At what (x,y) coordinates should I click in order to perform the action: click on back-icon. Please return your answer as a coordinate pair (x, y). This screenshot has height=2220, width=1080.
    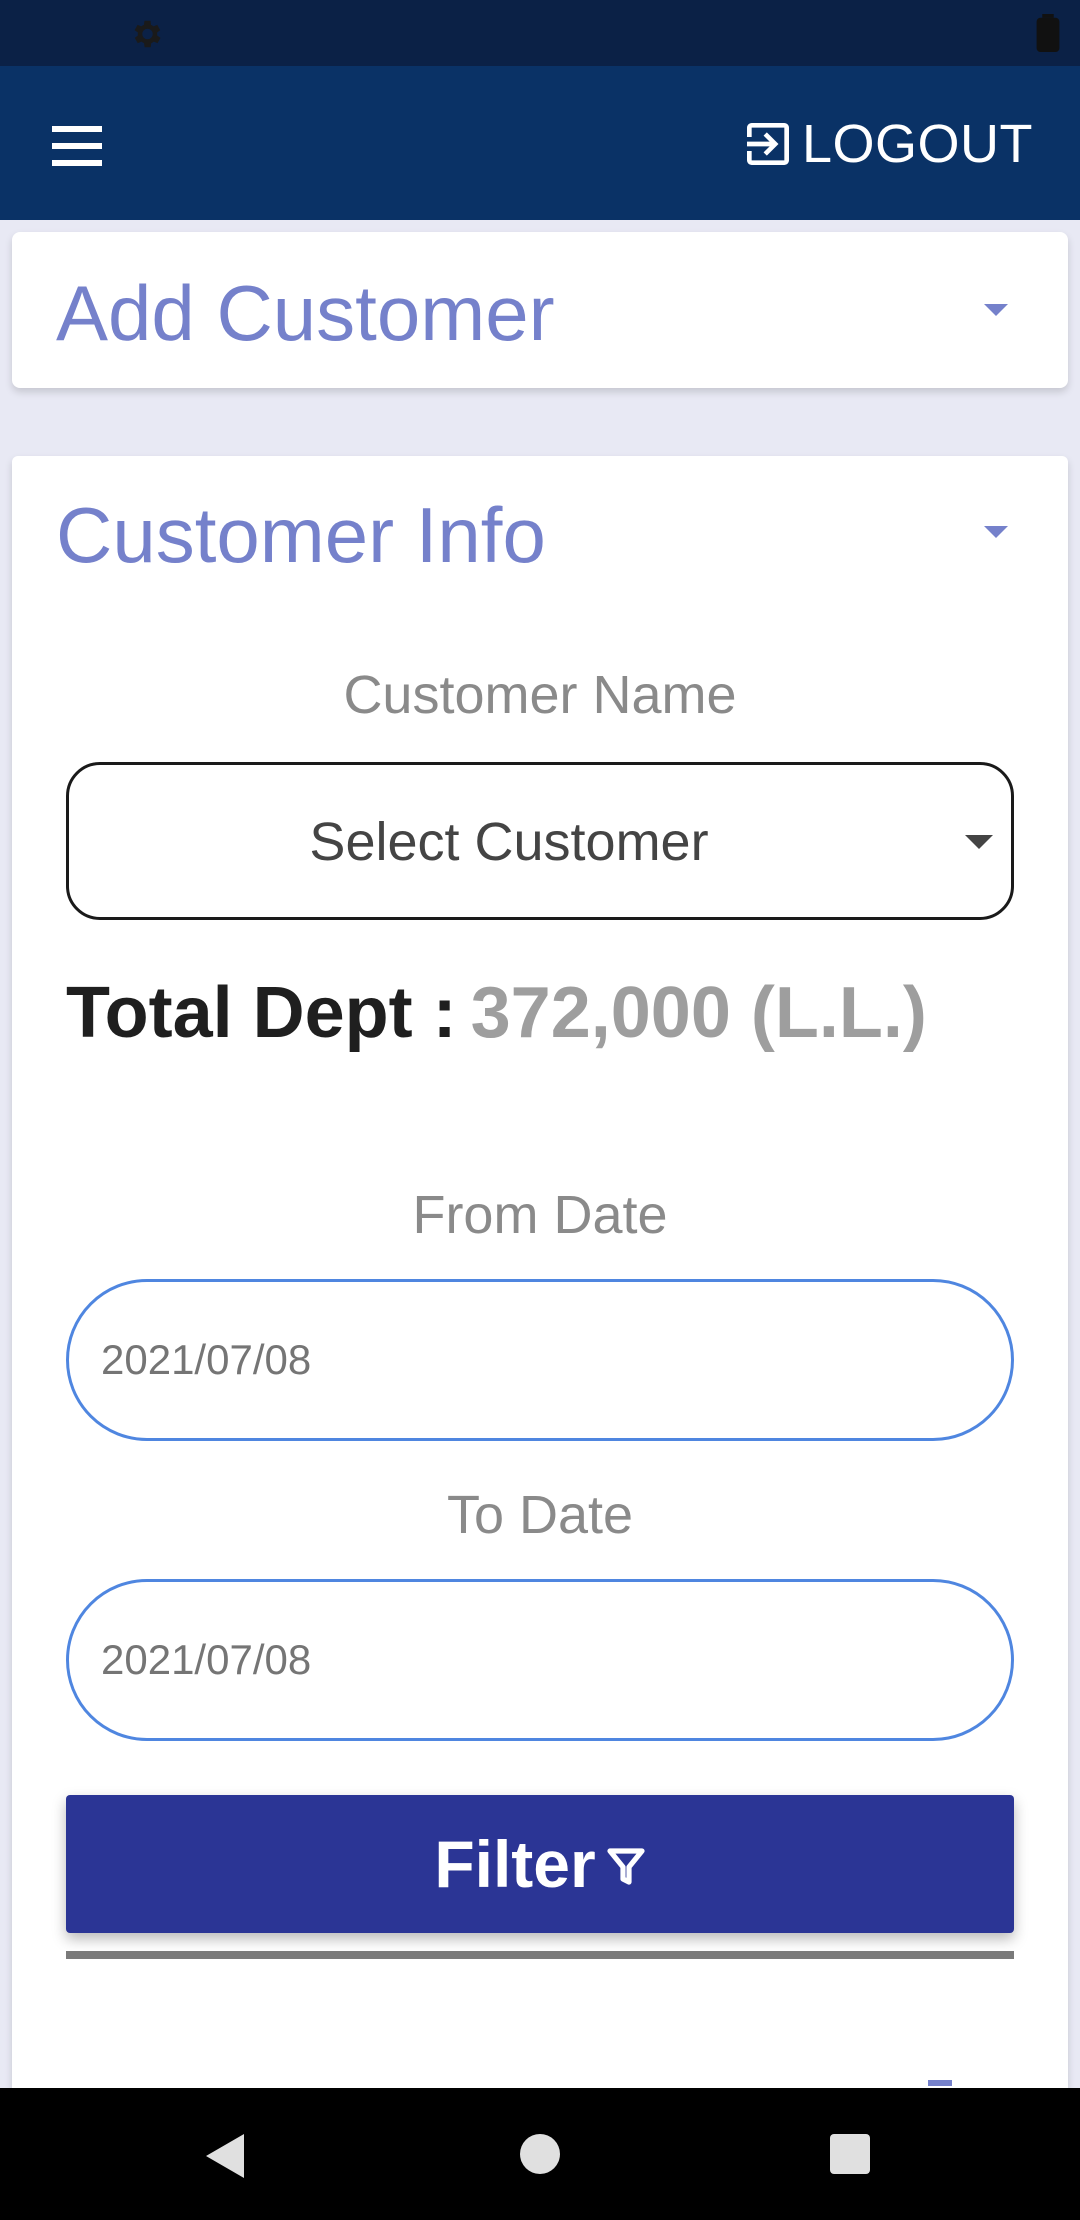
    Looking at the image, I should click on (226, 2156).